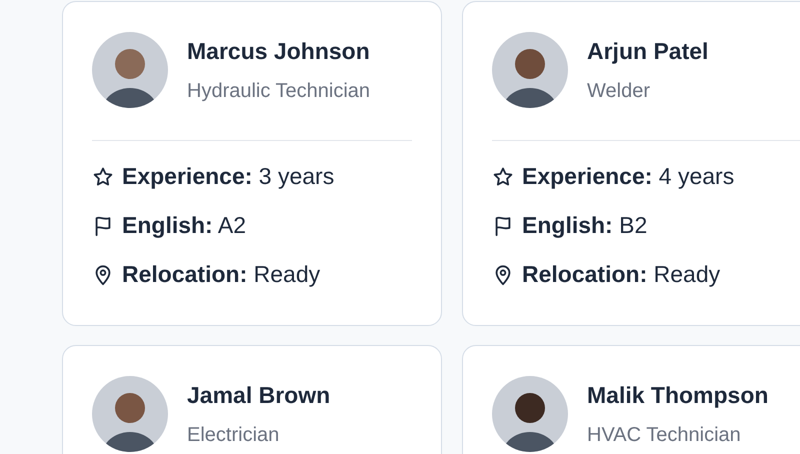  I want to click on detail-text: Experience: 4 years, so click(628, 176).